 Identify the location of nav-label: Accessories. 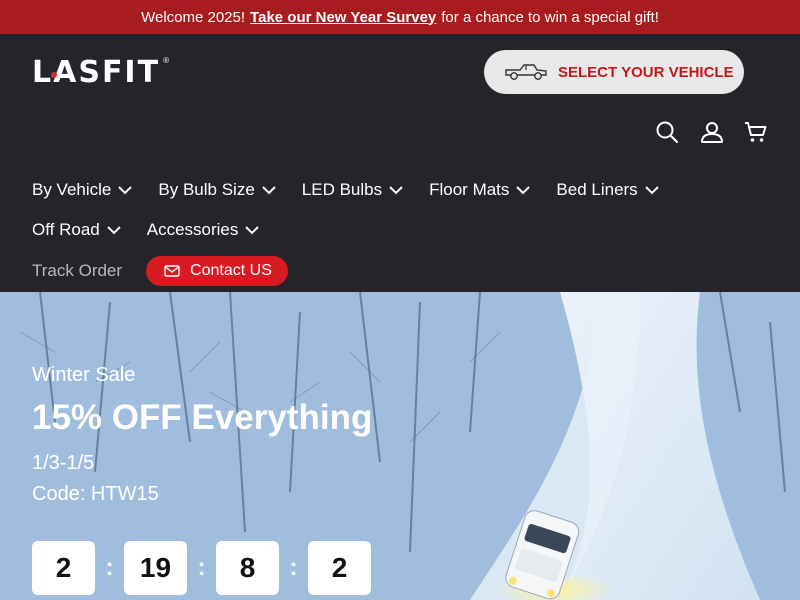
(192, 229).